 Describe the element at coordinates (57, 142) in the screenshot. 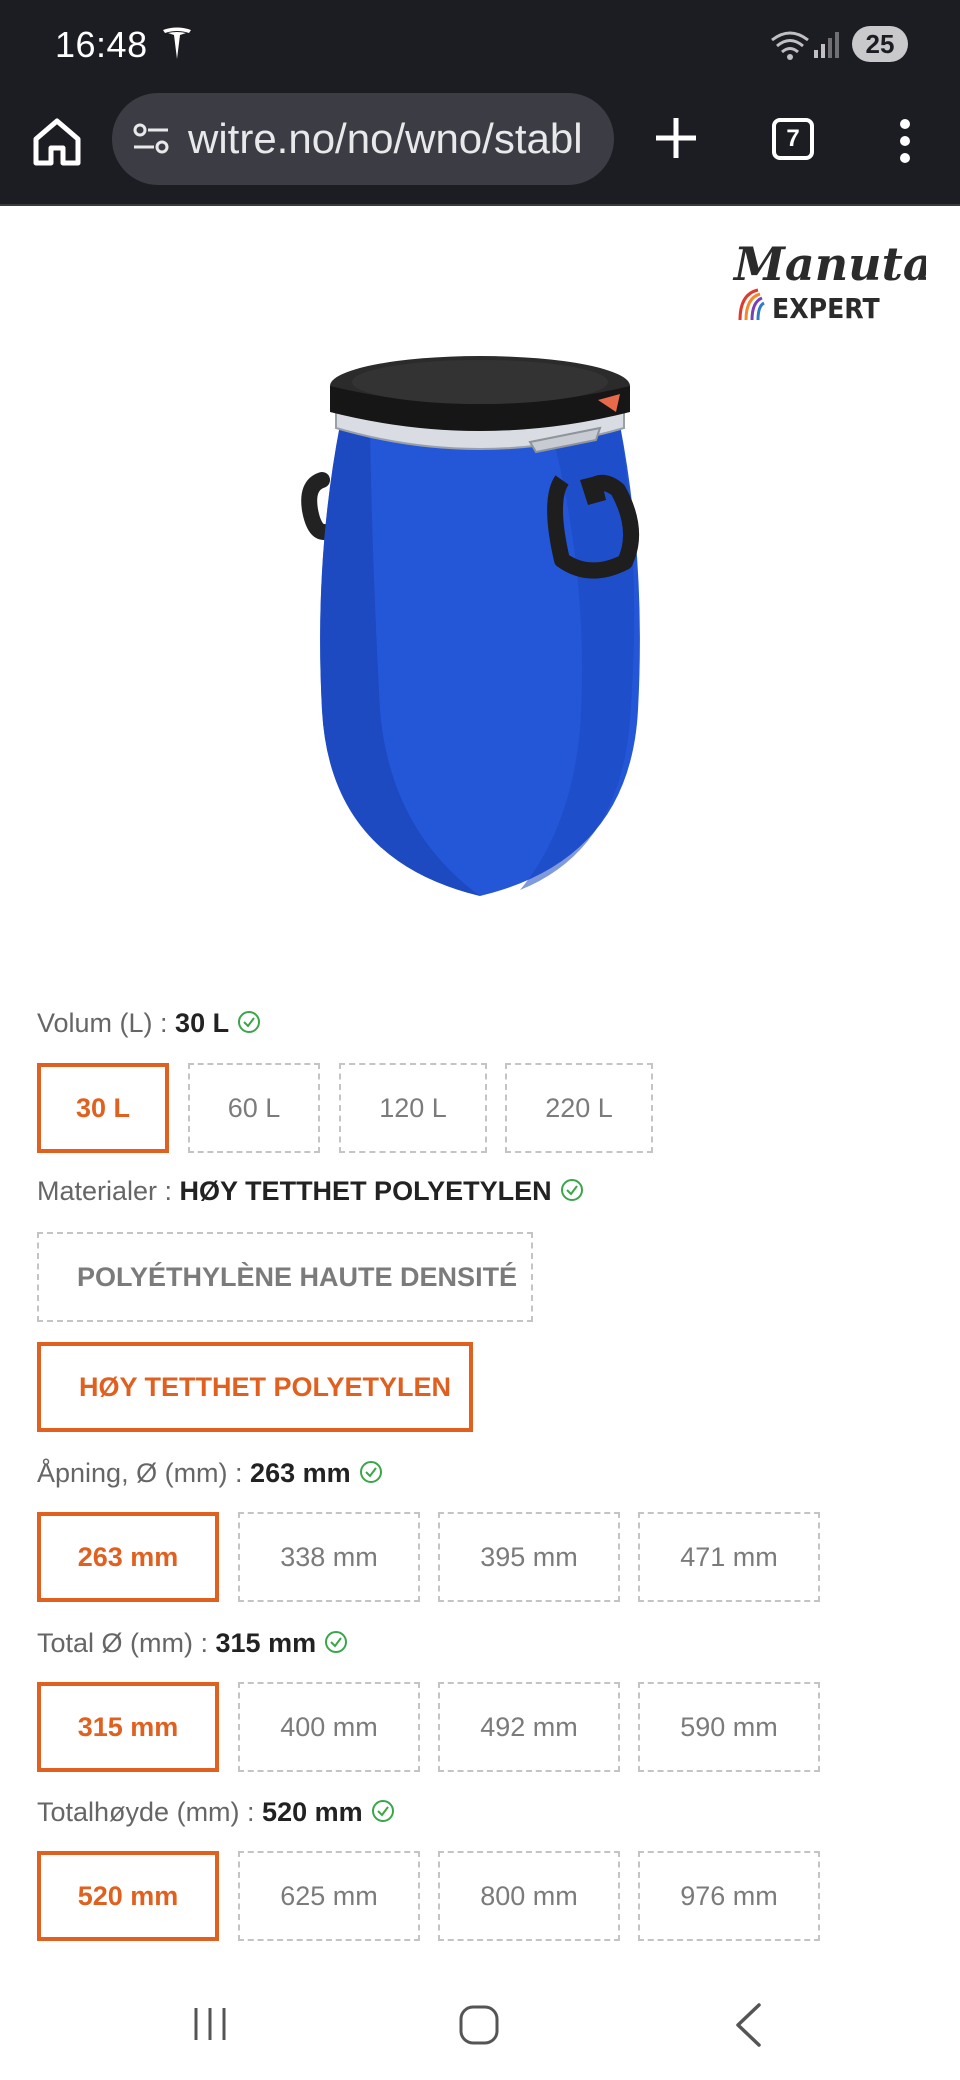

I see `home-button` at that location.